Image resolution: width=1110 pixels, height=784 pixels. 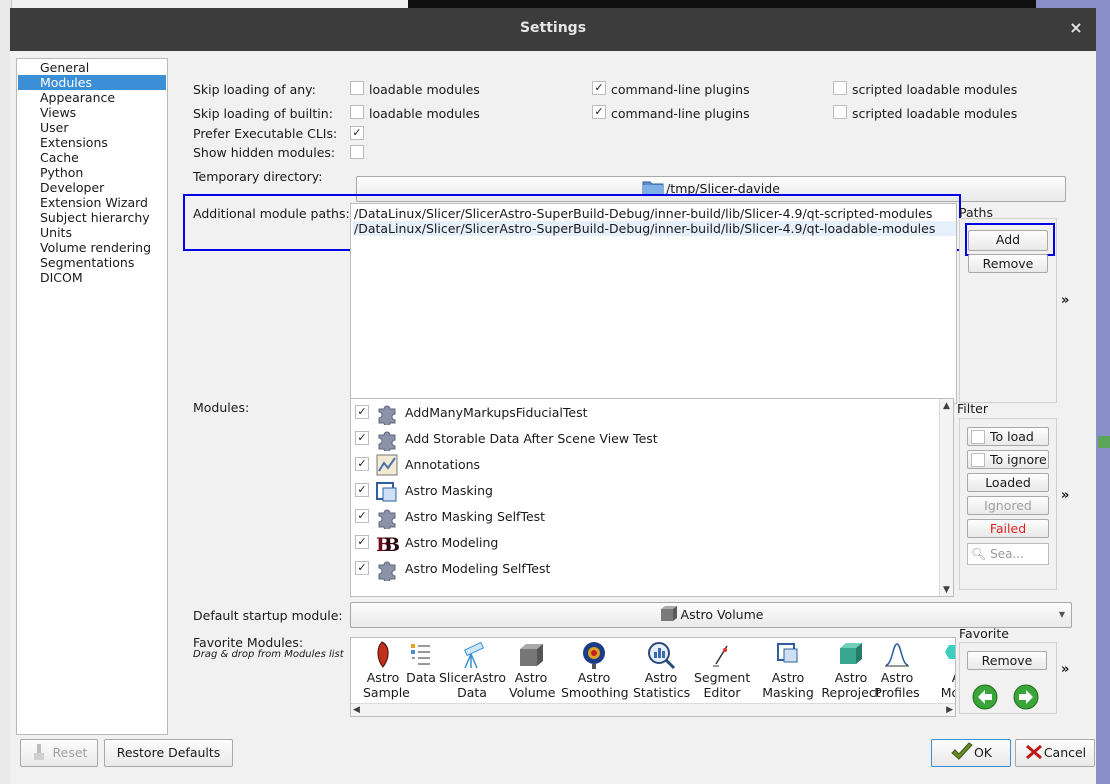 What do you see at coordinates (645, 543) in the screenshot?
I see `module-row: ✓ B B Astro Modeling` at bounding box center [645, 543].